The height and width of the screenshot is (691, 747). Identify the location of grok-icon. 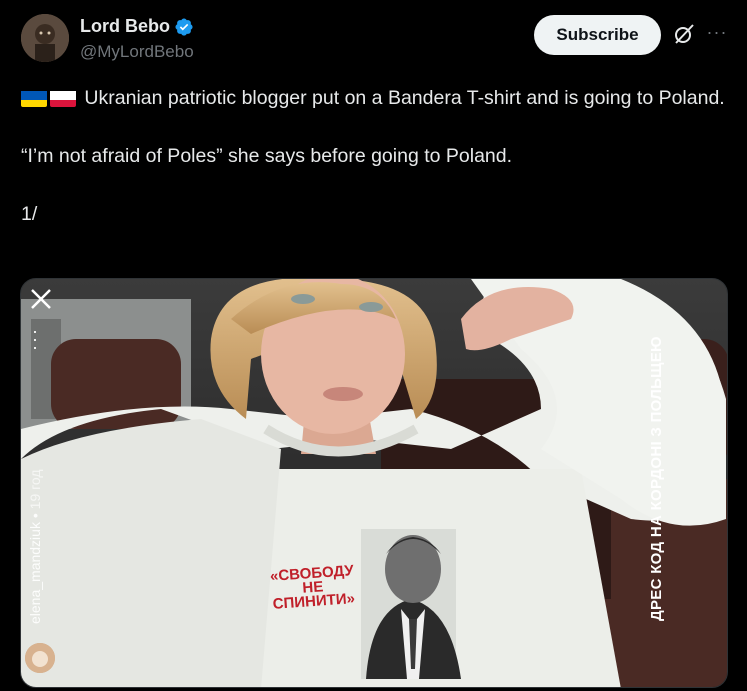
(684, 34).